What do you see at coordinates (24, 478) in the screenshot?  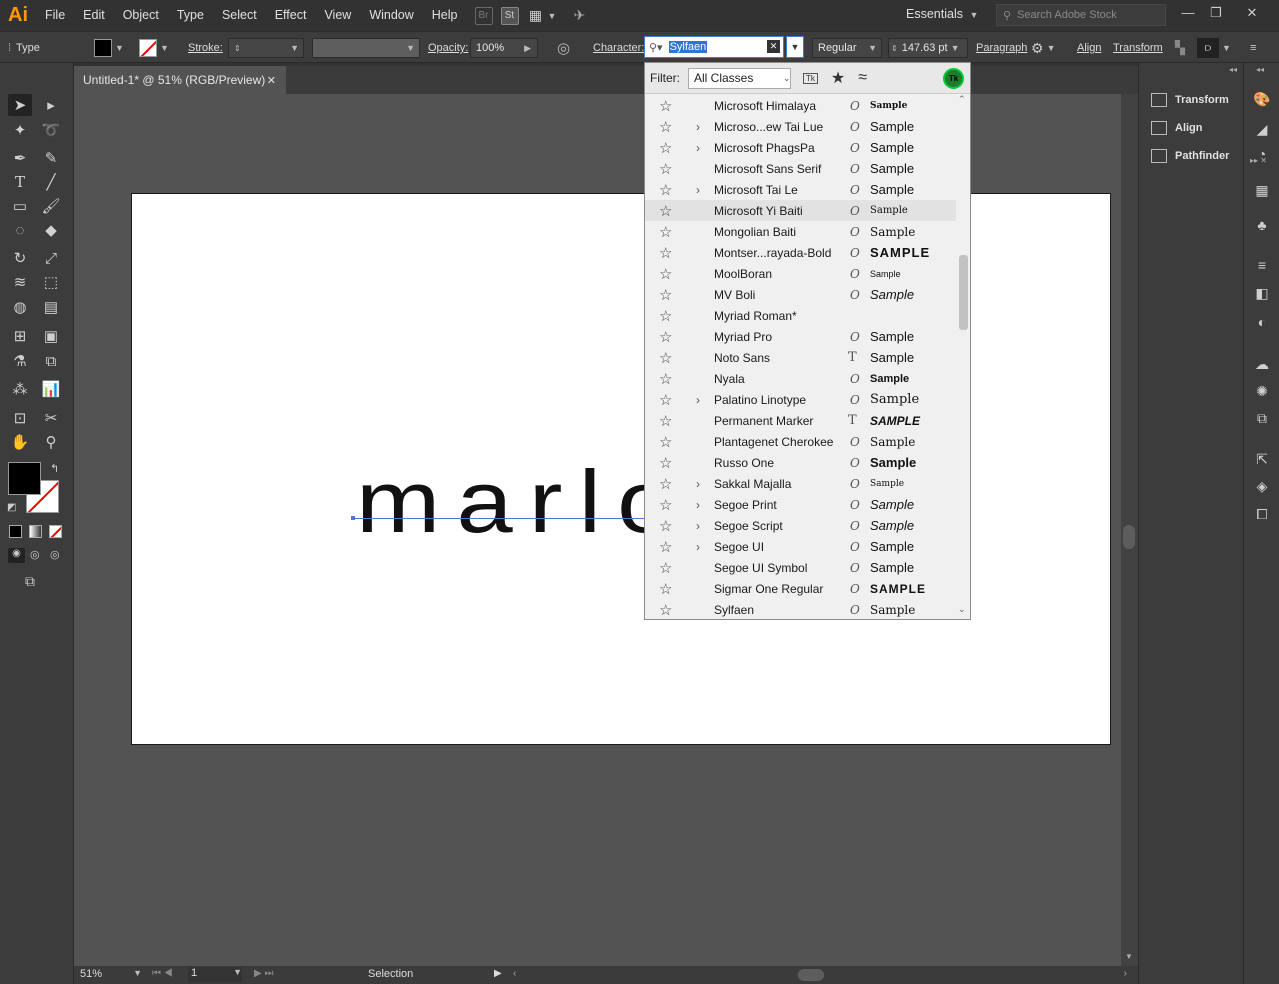 I see `fill-color-swatch-front` at bounding box center [24, 478].